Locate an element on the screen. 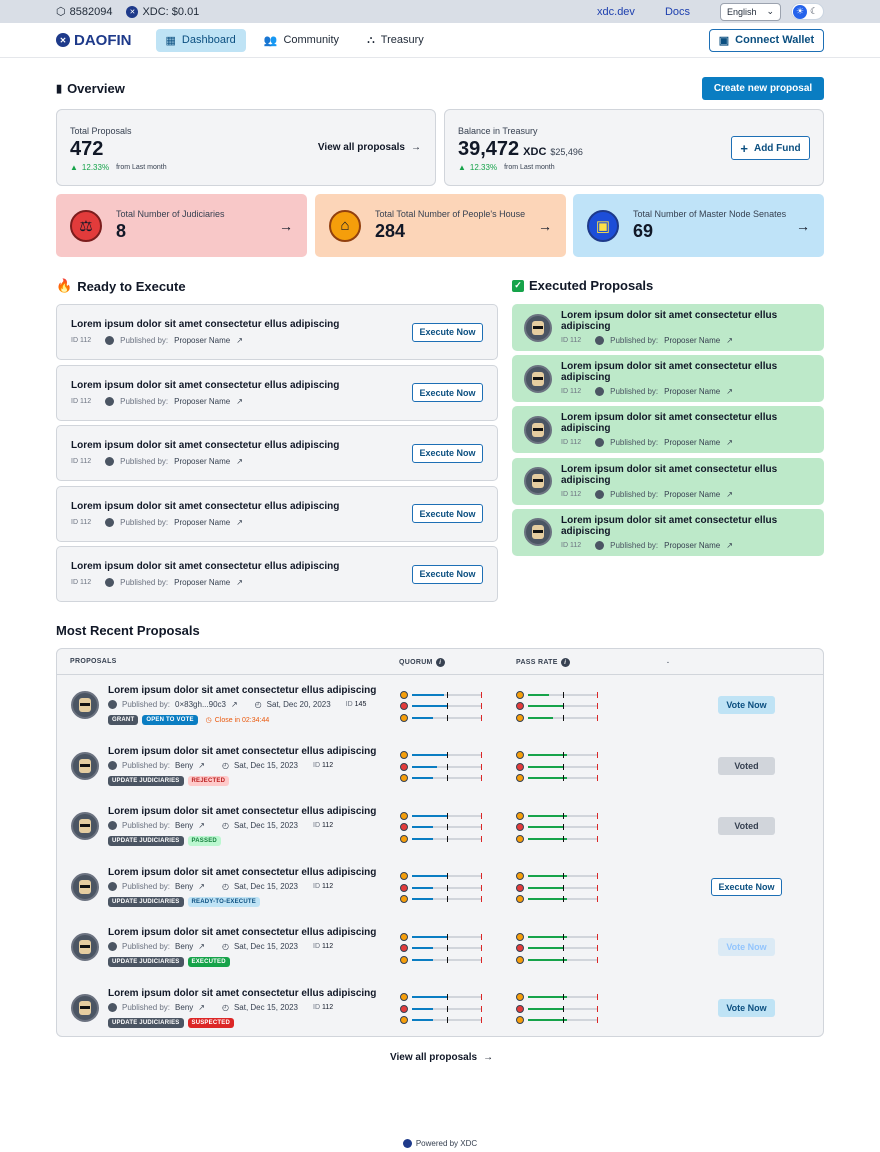  view-all-proposals-link: View all proposals → is located at coordinates (369, 147).